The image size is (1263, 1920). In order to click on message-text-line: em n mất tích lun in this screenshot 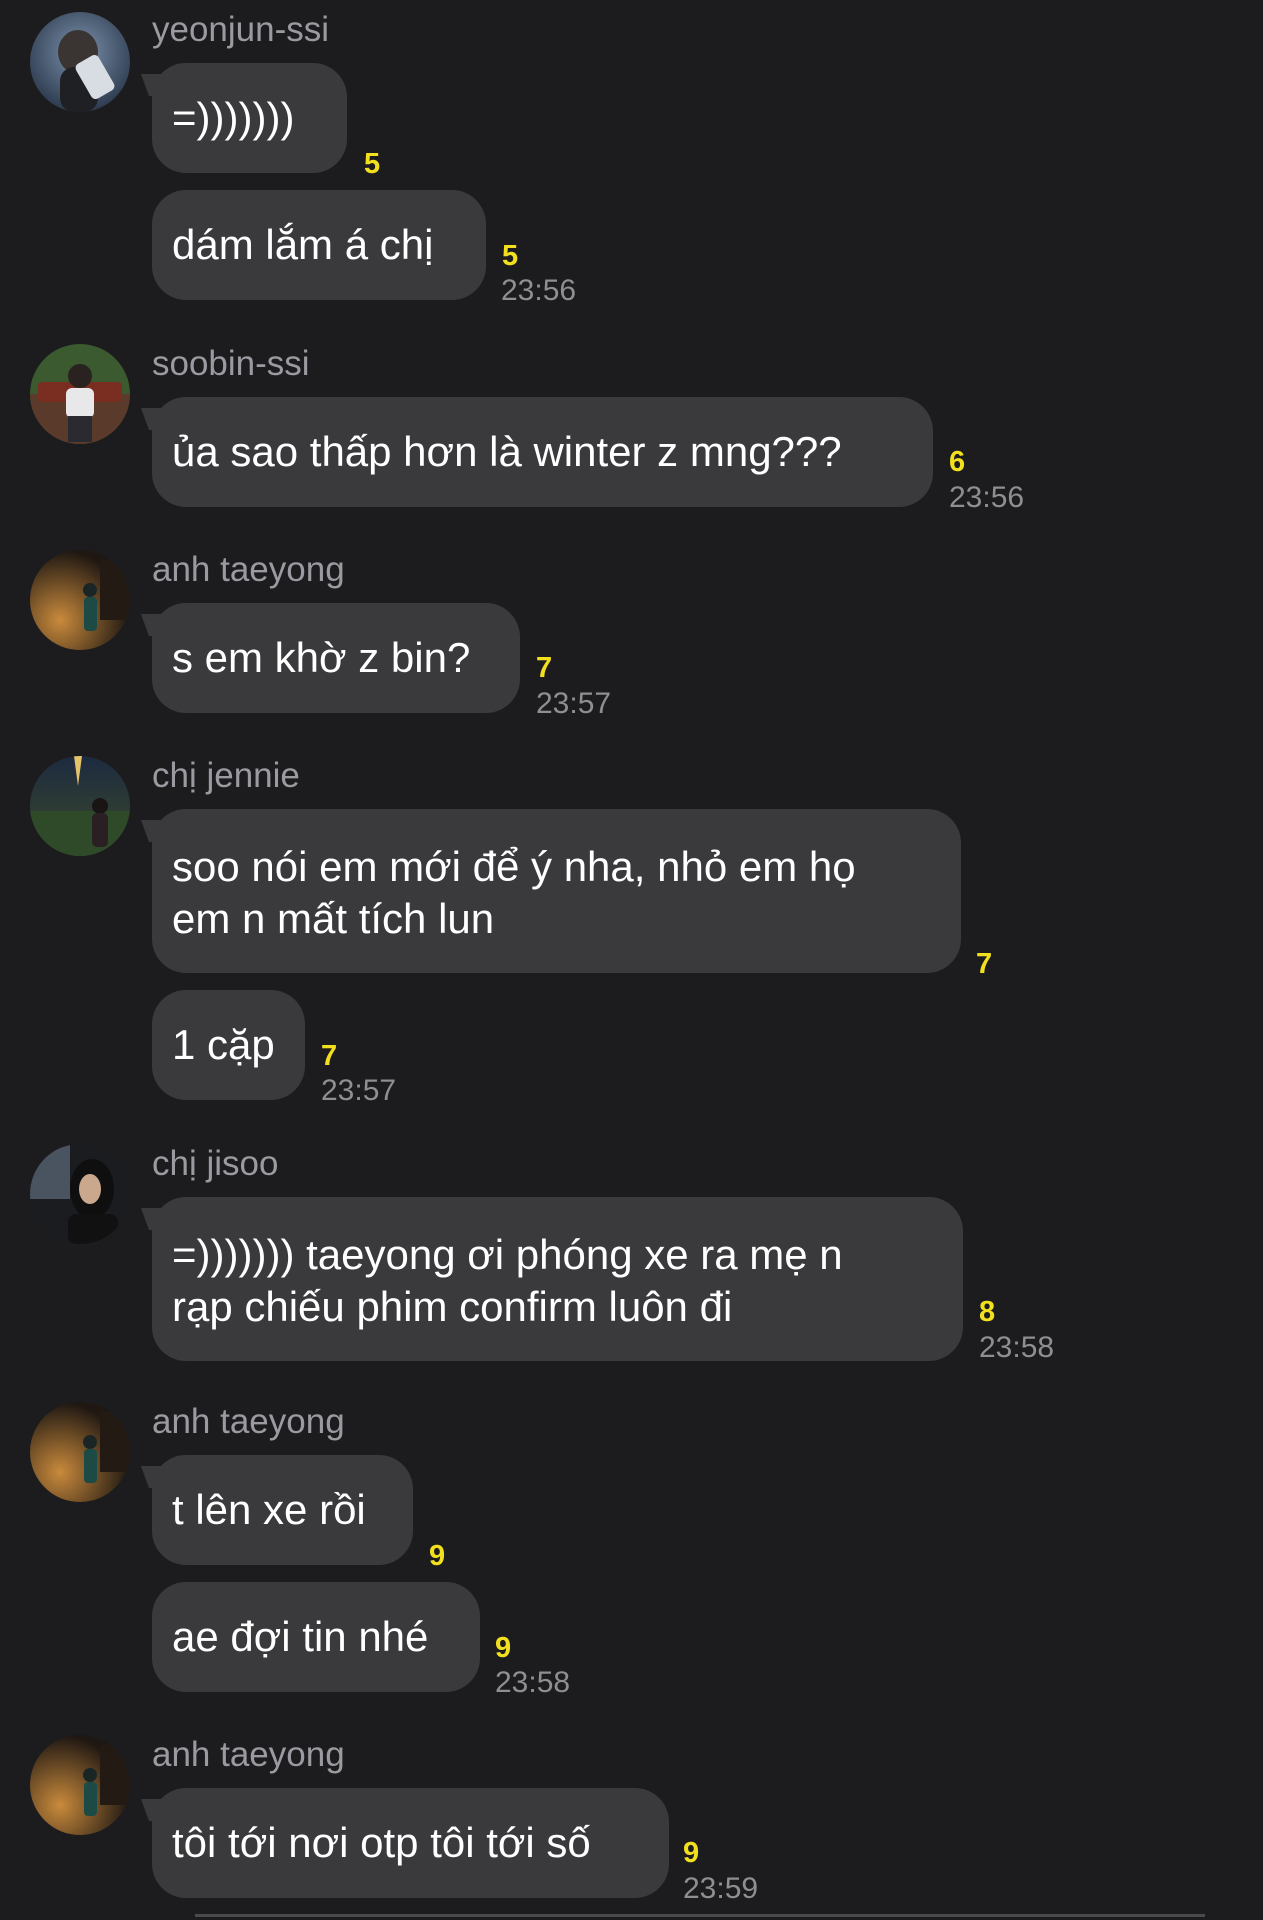, I will do `click(333, 918)`.